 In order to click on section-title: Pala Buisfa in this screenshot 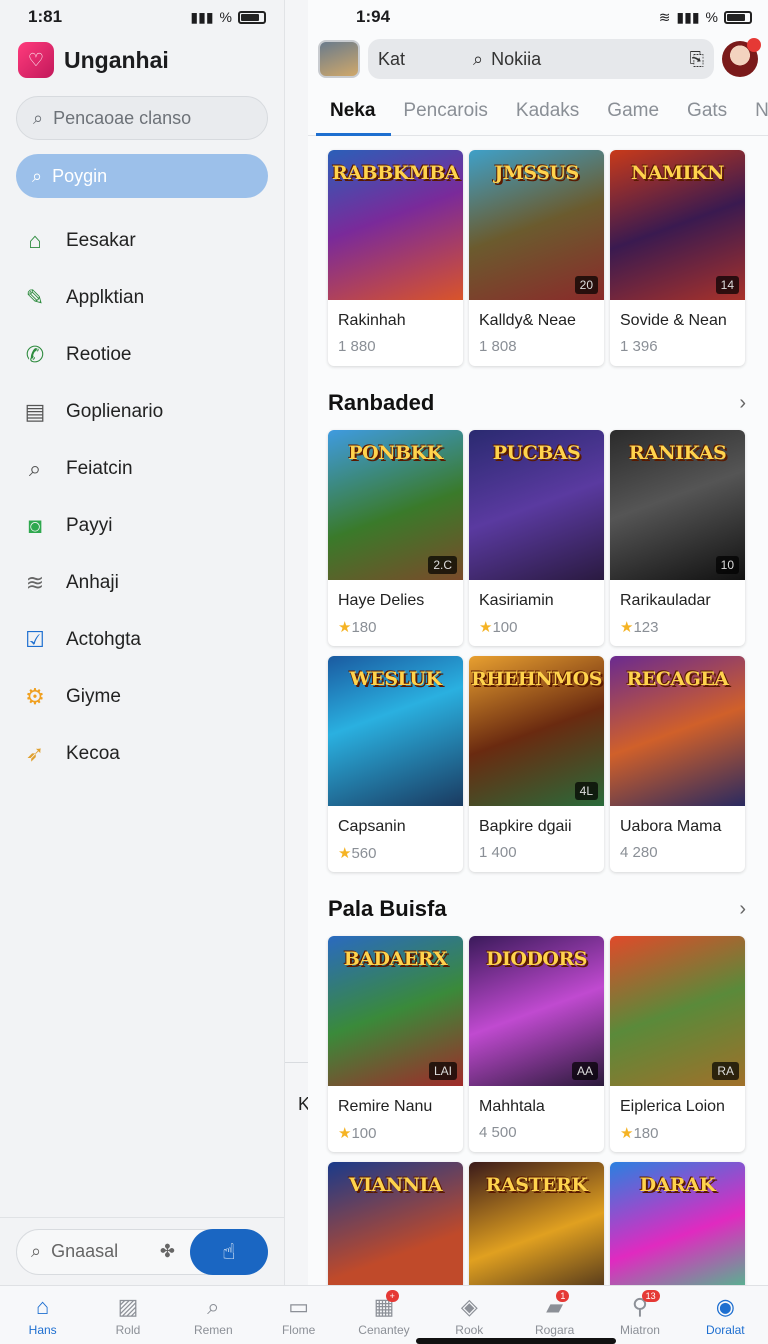, I will do `click(387, 908)`.